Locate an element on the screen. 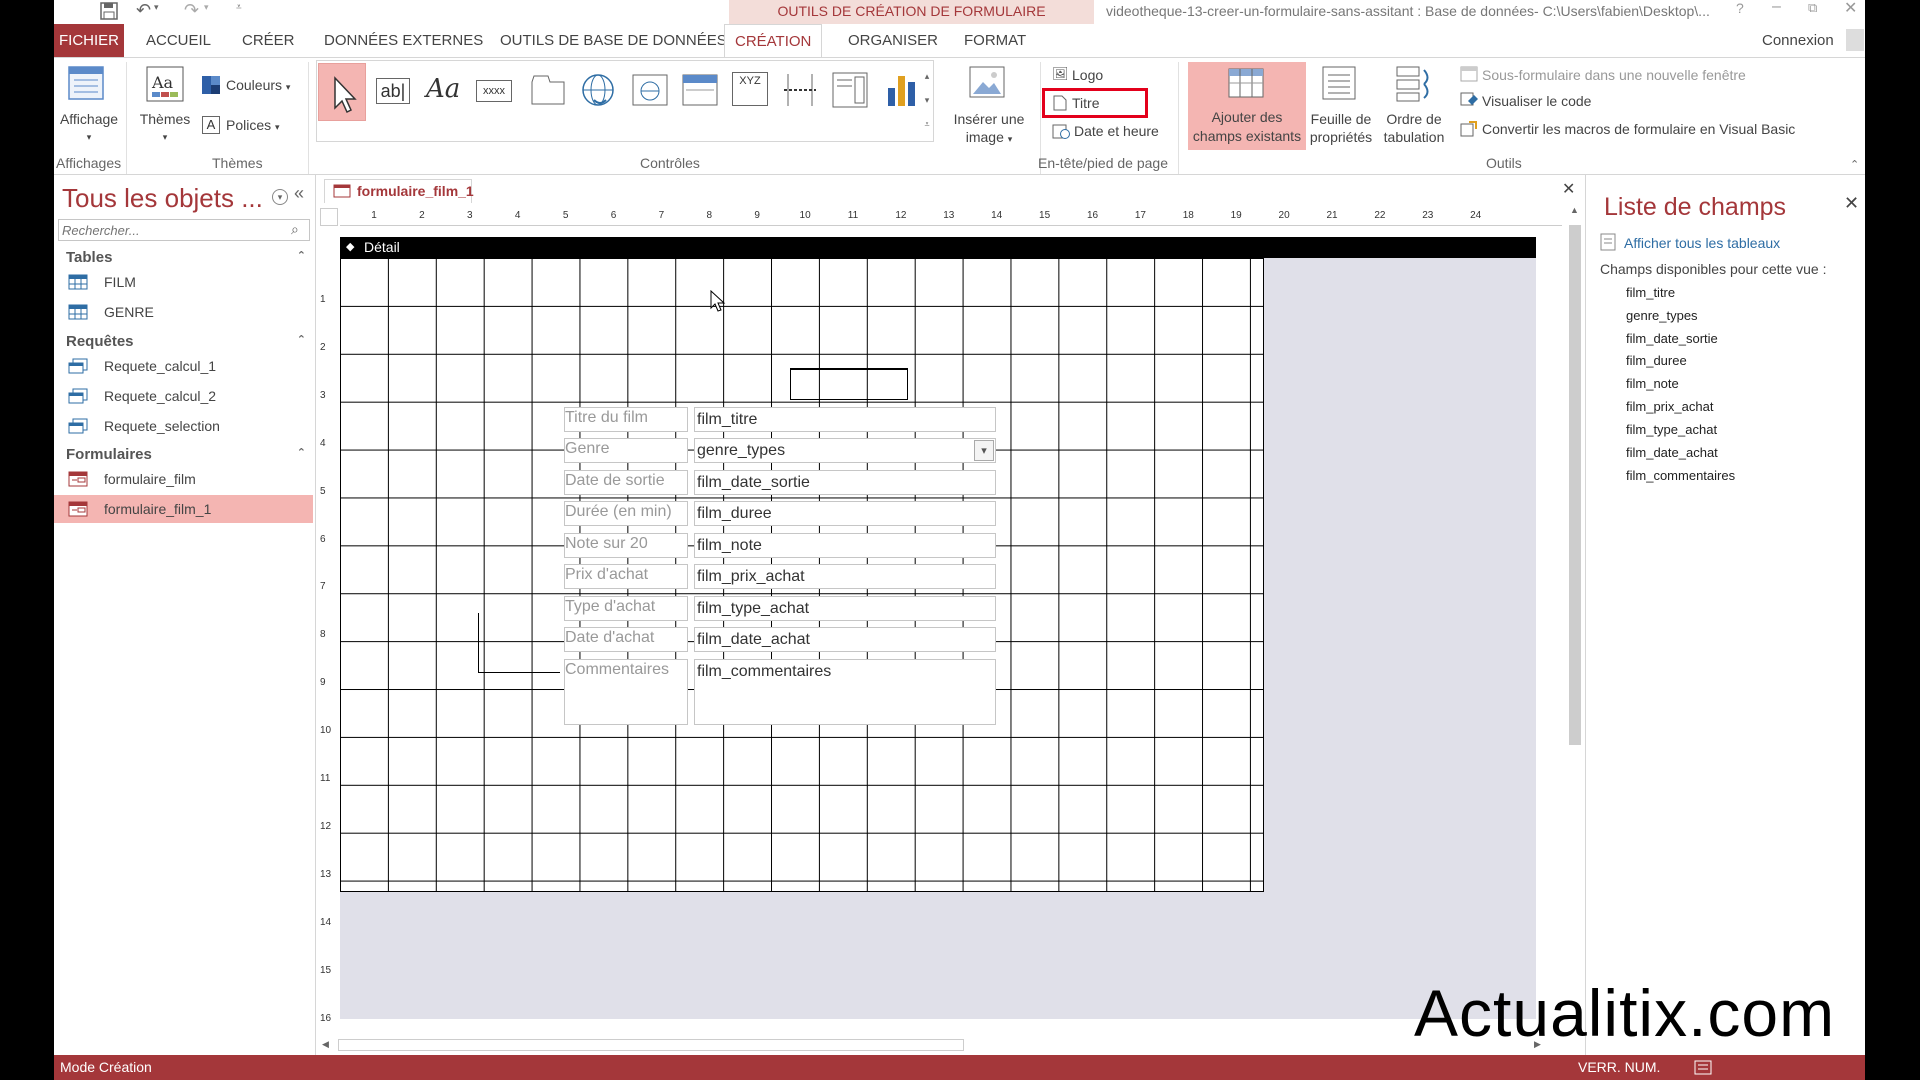 This screenshot has height=1080, width=1920. nav-menu-dropdown-icon: ▾ is located at coordinates (280, 197).